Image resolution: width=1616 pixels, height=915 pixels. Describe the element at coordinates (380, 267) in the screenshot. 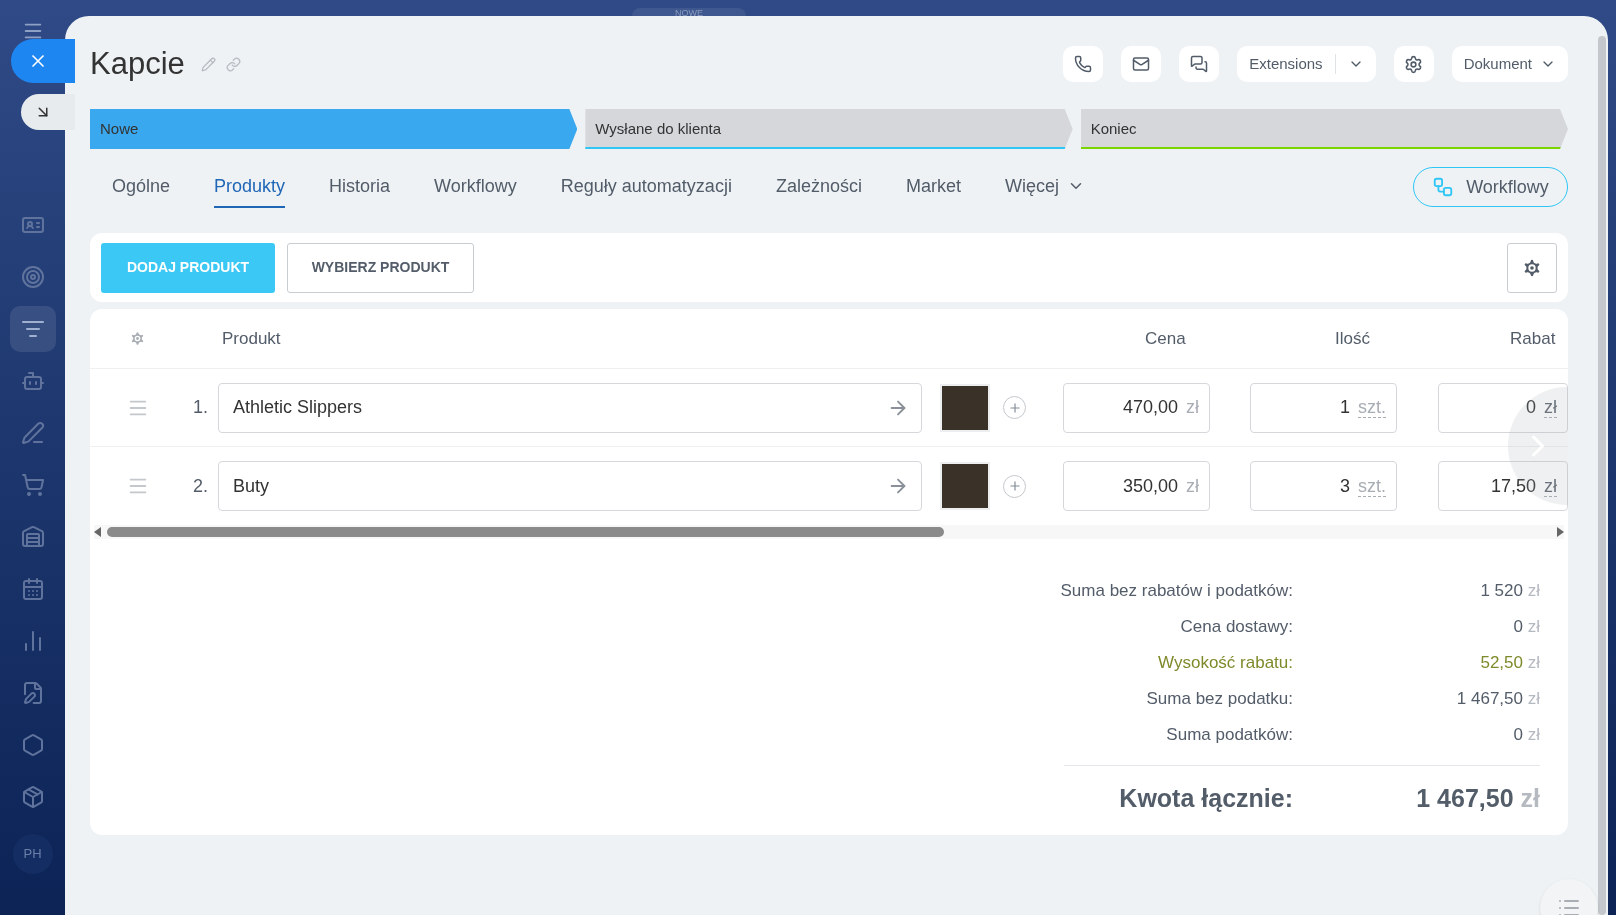

I see `select-product-button: WYBIERZ PRODUKT` at that location.